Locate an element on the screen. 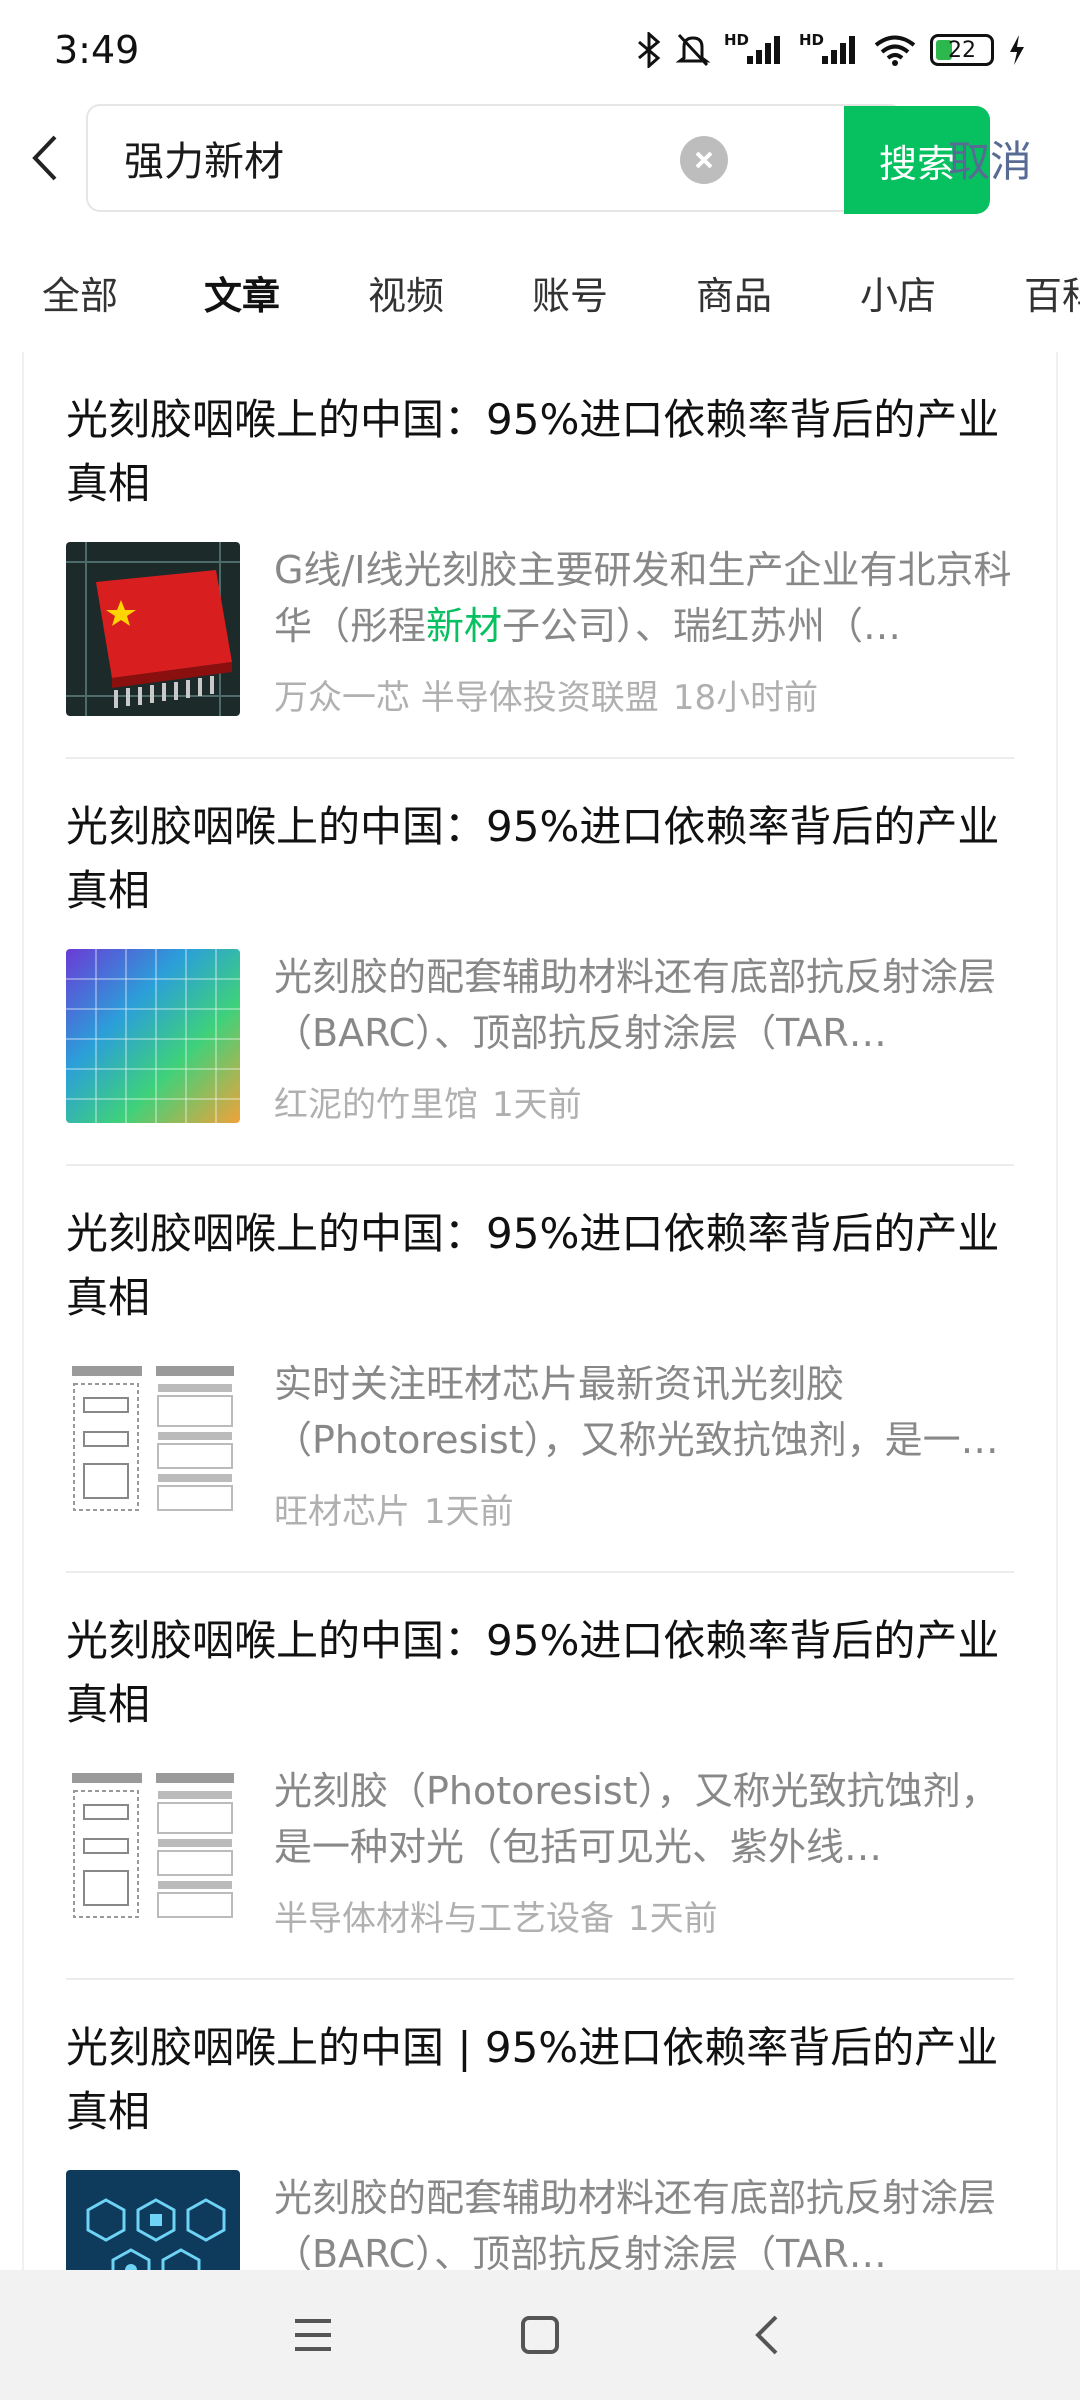 This screenshot has height=2400, width=1080. search-input is located at coordinates (404, 158).